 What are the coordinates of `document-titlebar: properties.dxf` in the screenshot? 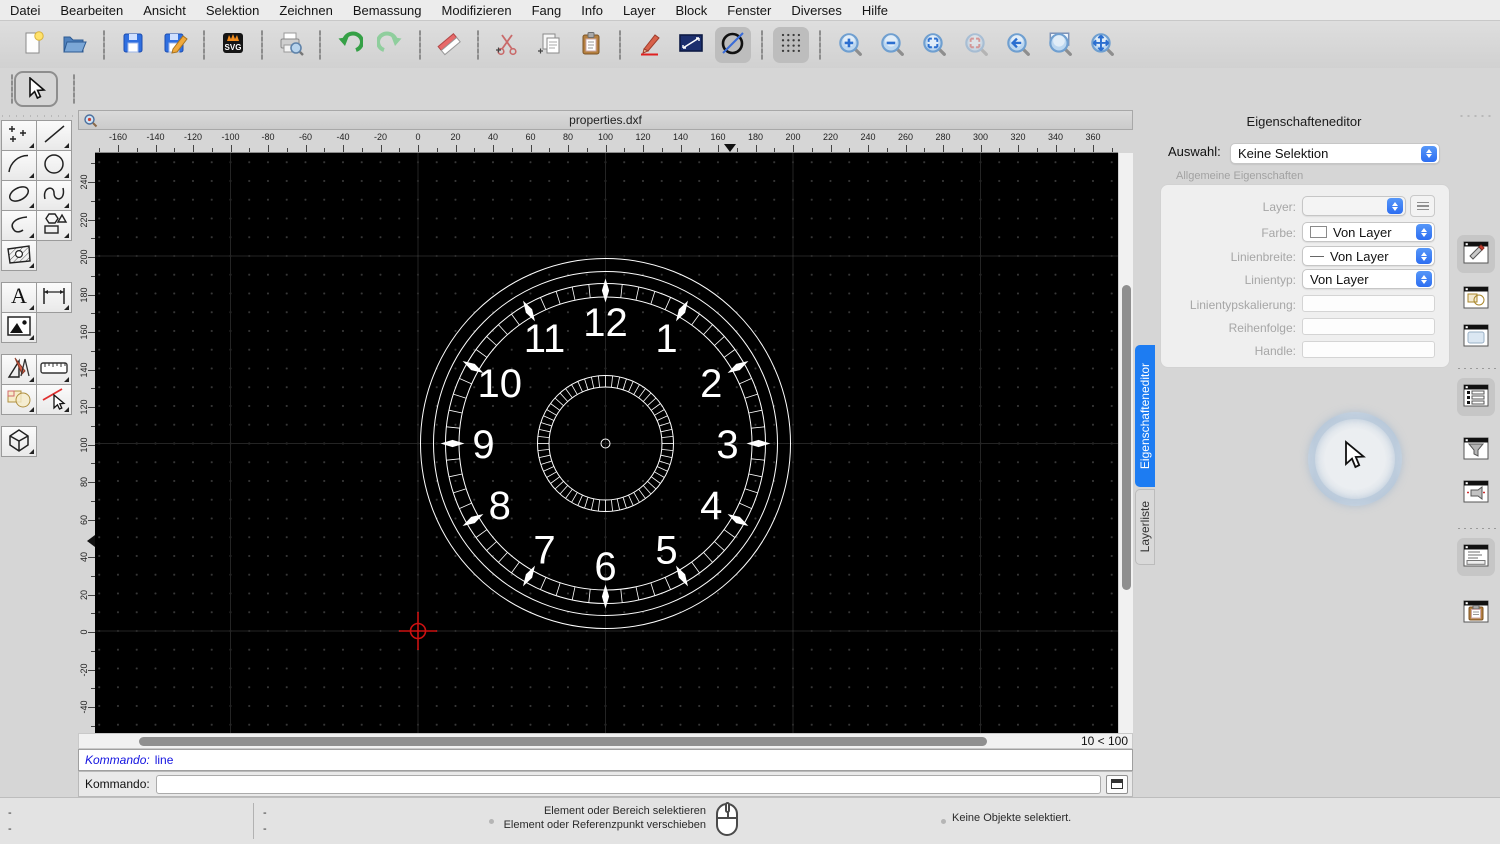 It's located at (605, 120).